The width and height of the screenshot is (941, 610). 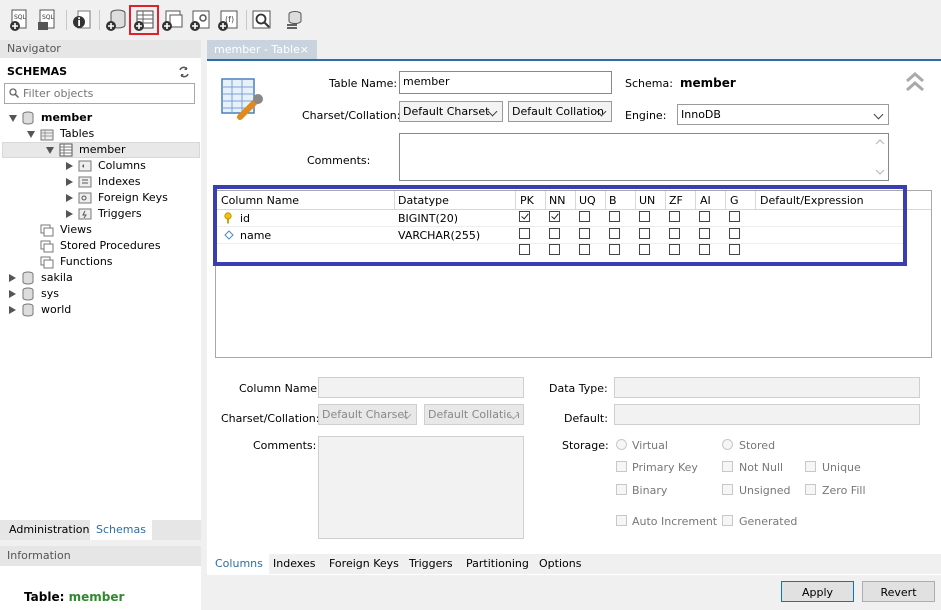 What do you see at coordinates (49, 530) in the screenshot?
I see `tab-administration: Administration` at bounding box center [49, 530].